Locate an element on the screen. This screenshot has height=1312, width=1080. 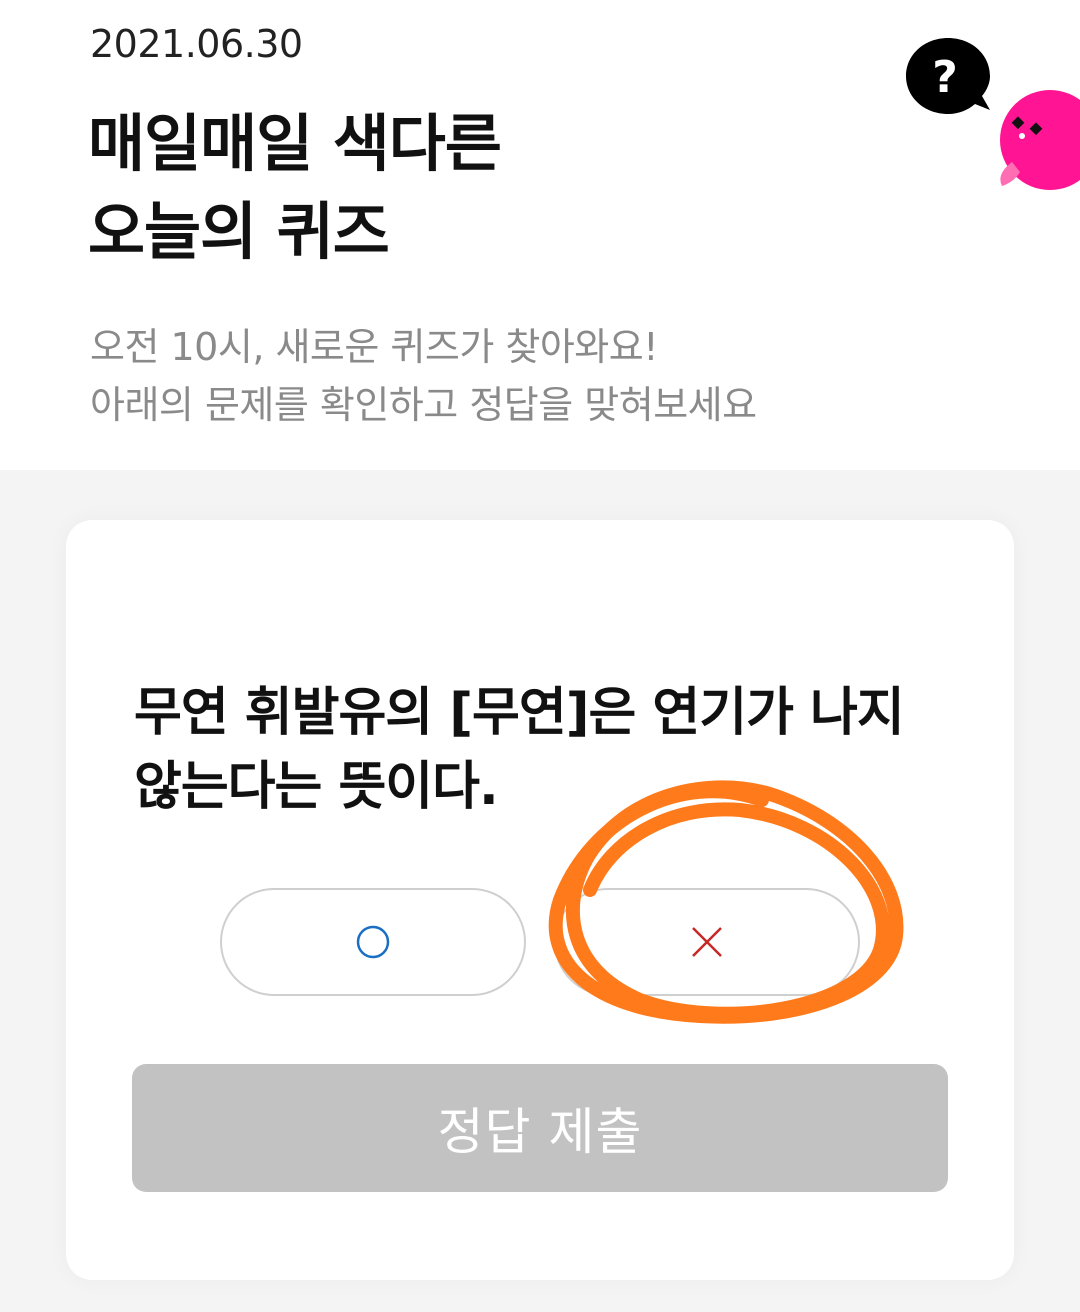
title-line-1: 매일매일 색다른 is located at coordinates (295, 143).